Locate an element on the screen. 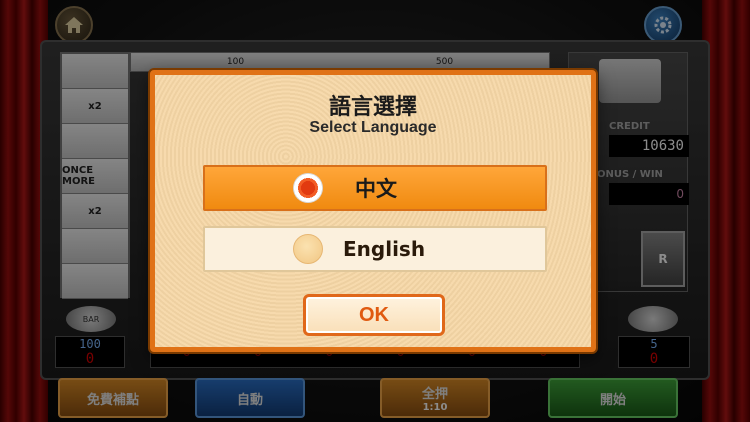  language-option-english: English is located at coordinates (375, 249).